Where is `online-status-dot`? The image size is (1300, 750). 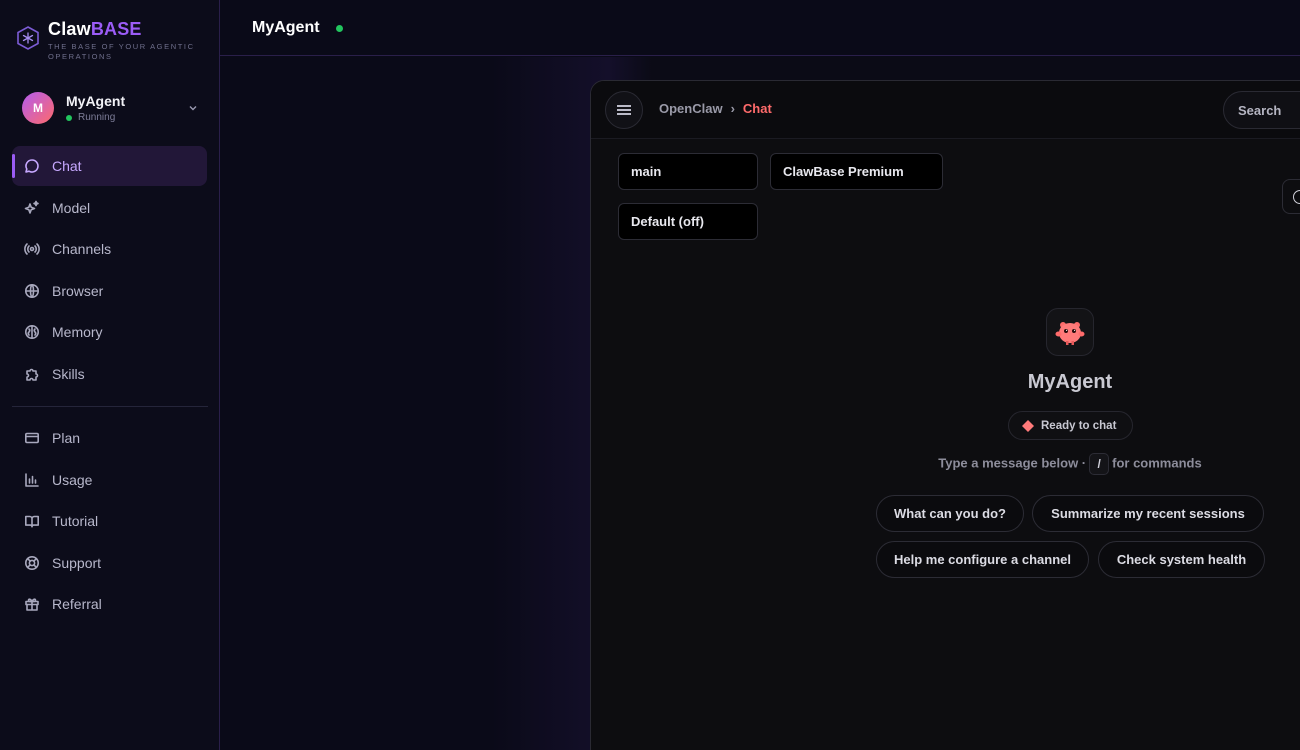
online-status-dot is located at coordinates (339, 28).